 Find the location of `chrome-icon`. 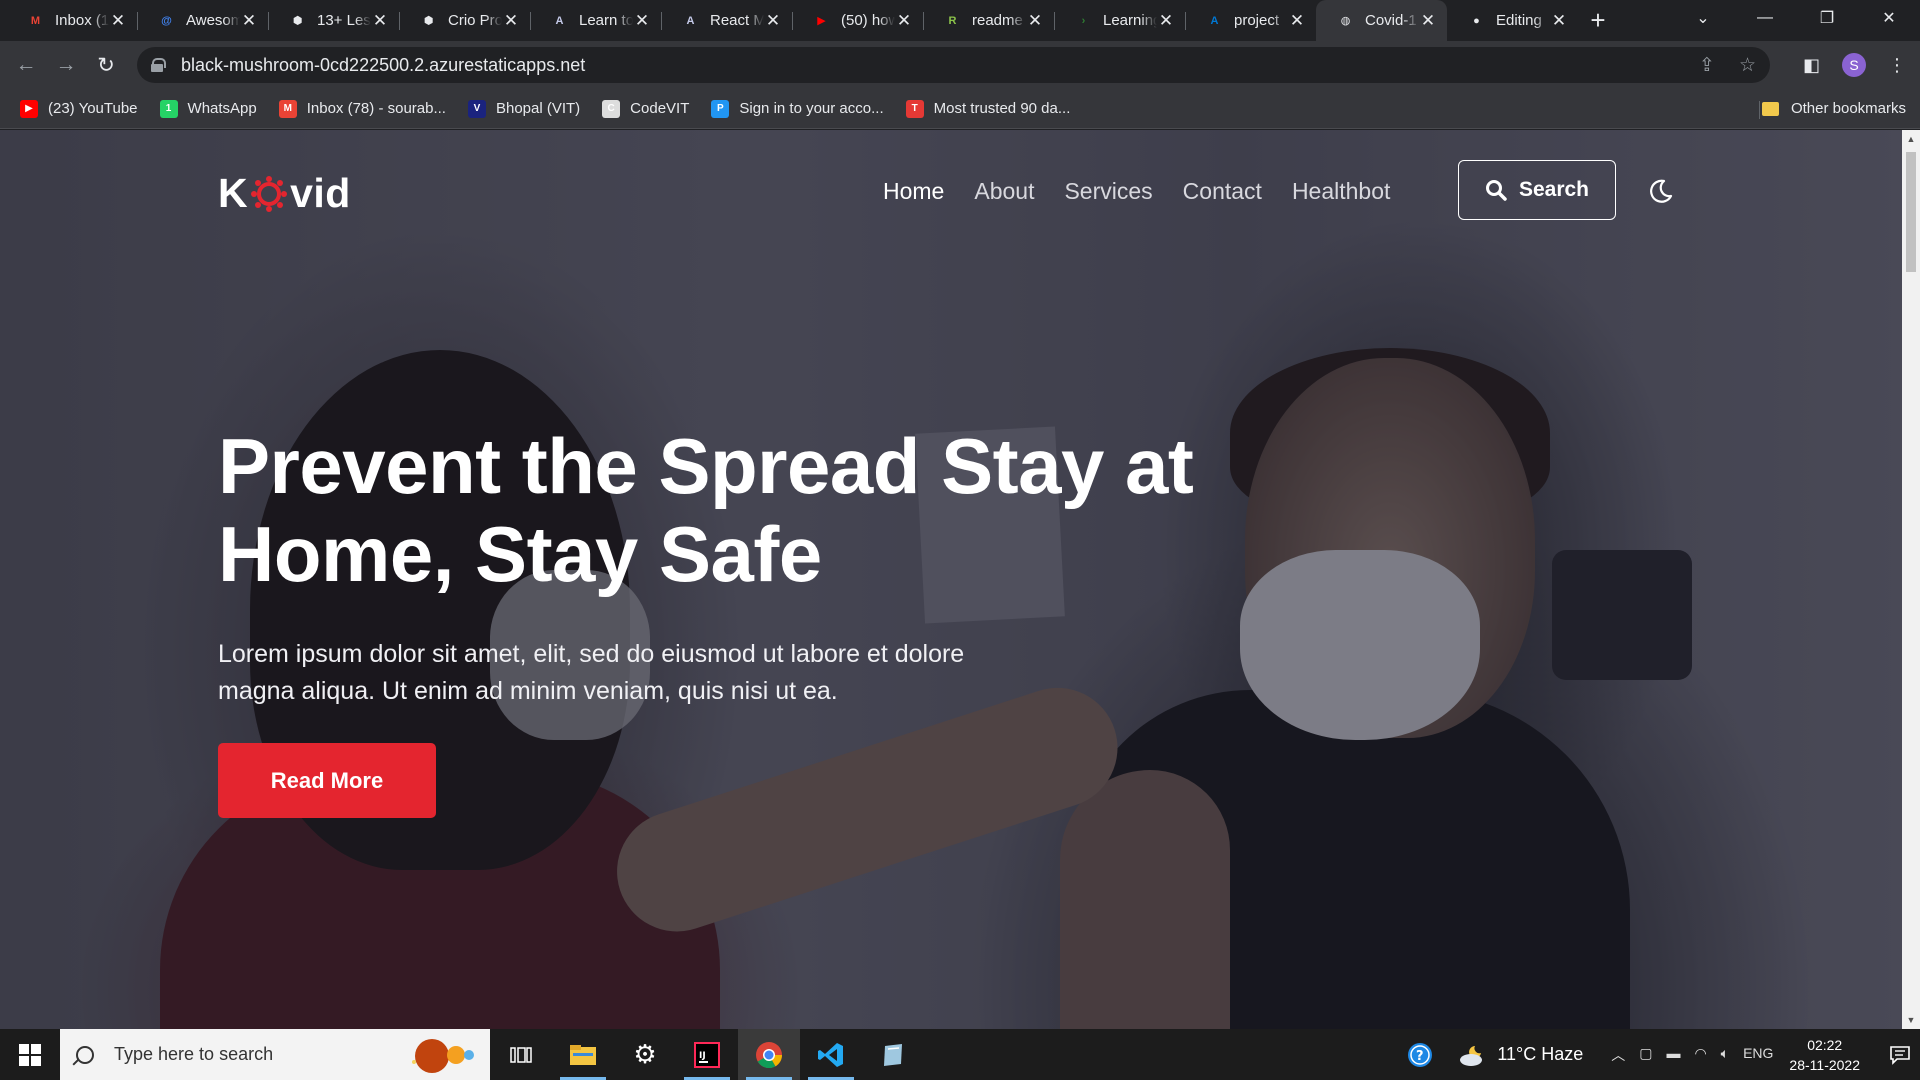

chrome-icon is located at coordinates (769, 1054).